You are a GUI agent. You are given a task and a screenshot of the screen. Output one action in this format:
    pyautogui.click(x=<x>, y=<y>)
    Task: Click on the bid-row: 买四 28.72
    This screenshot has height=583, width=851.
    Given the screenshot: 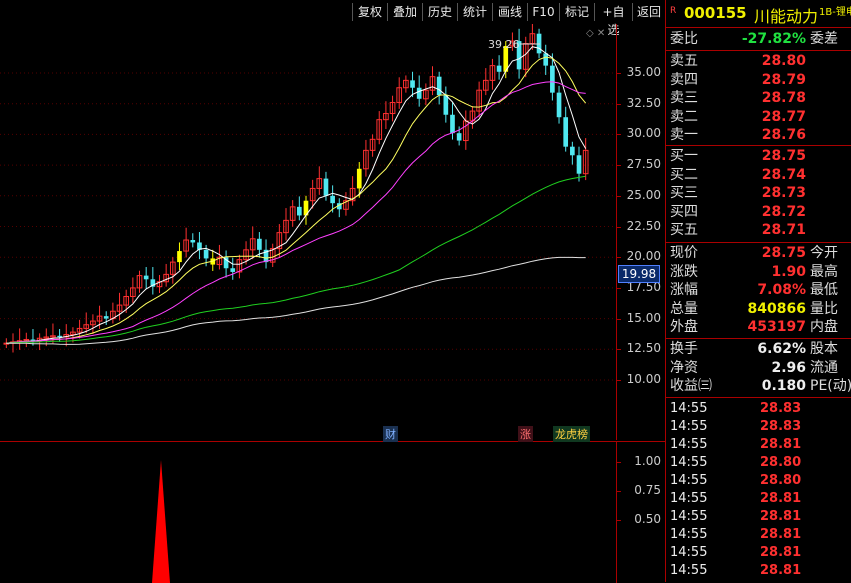 What is the action you would take?
    pyautogui.click(x=760, y=212)
    